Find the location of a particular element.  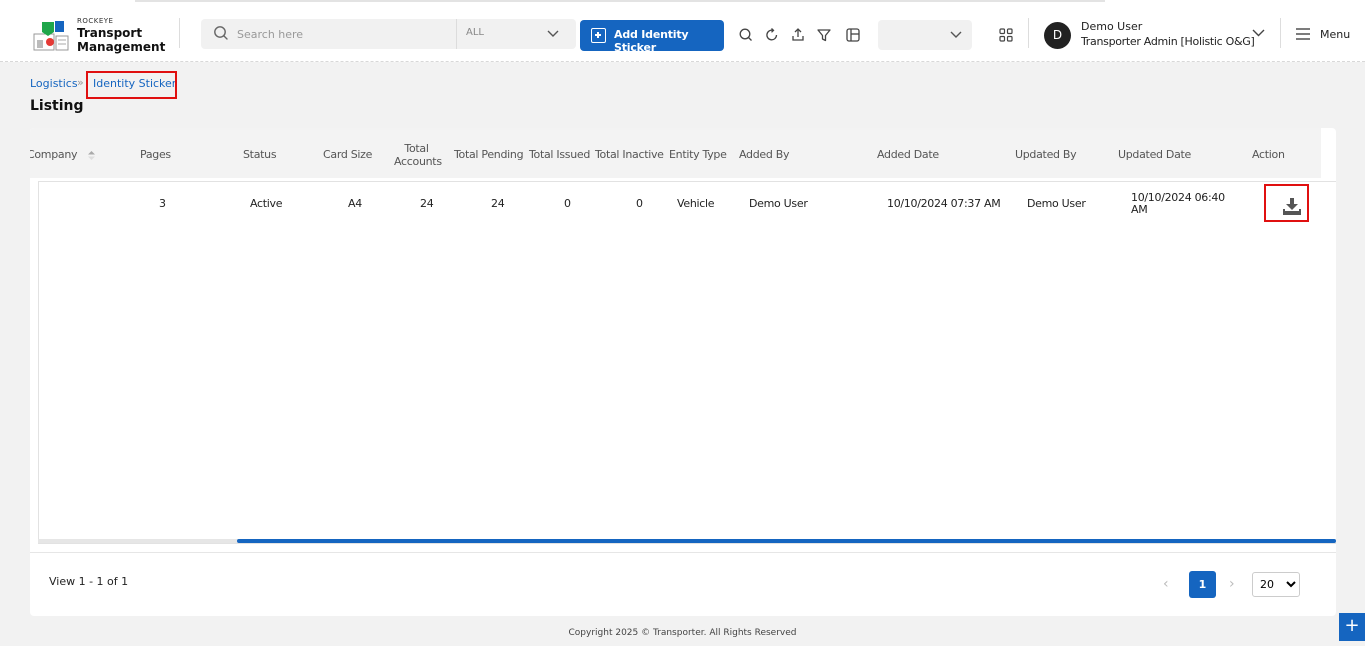

user-name: Demo User is located at coordinates (1111, 26).